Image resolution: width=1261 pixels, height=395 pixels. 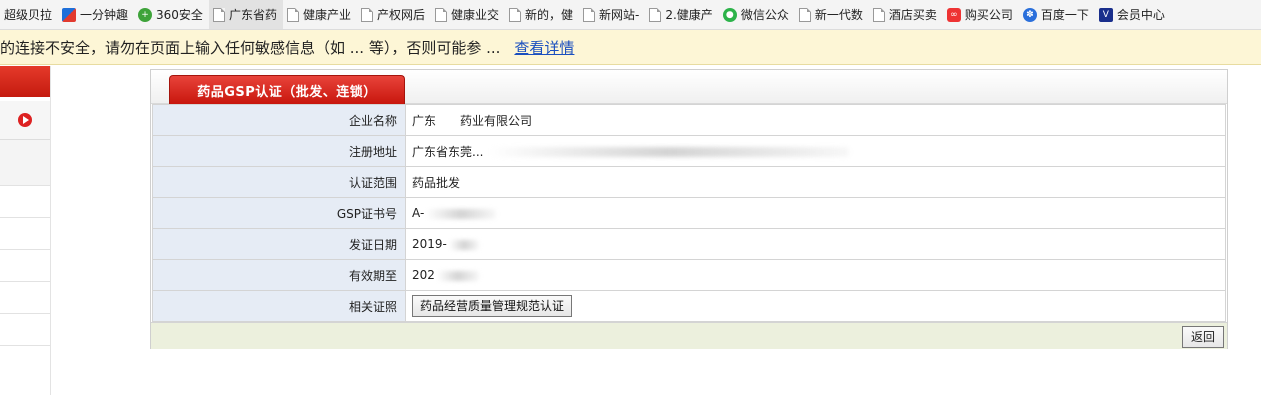 What do you see at coordinates (838, 15) in the screenshot?
I see `bookmark-label: 新一代数` at bounding box center [838, 15].